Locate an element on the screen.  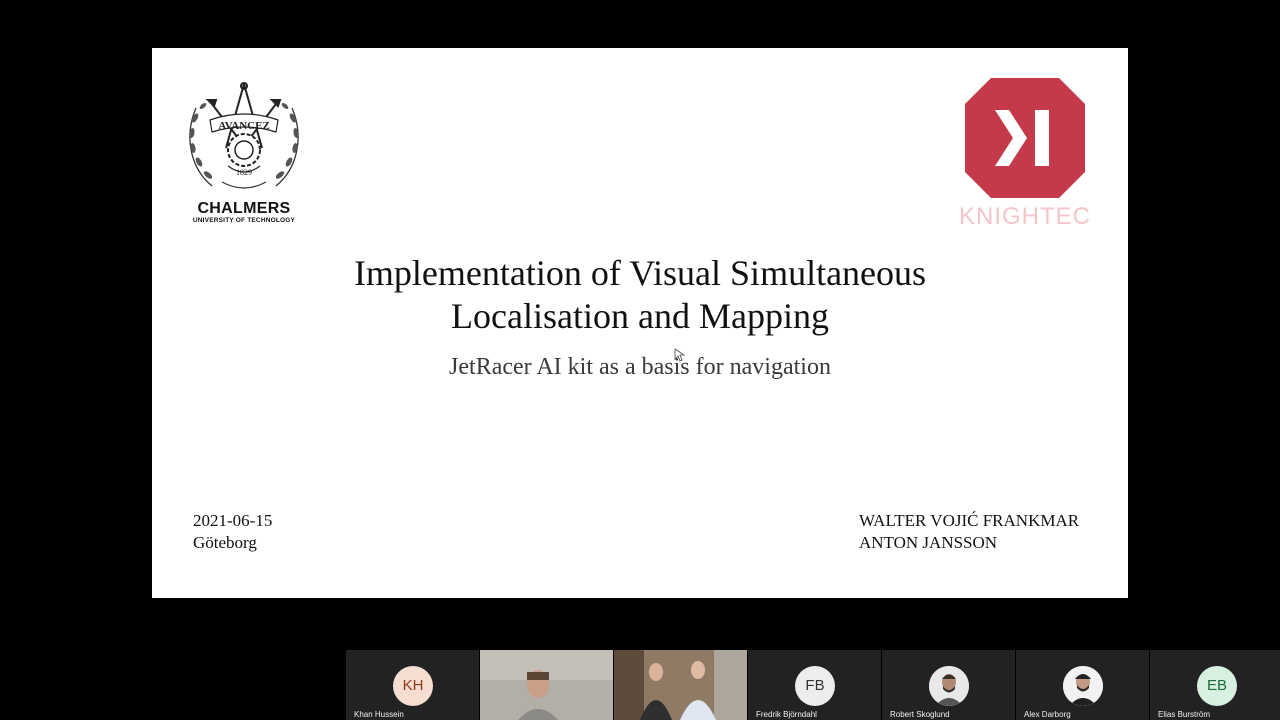
author-name: WALTER VOJIĆ FRANKMAR is located at coordinates (969, 520).